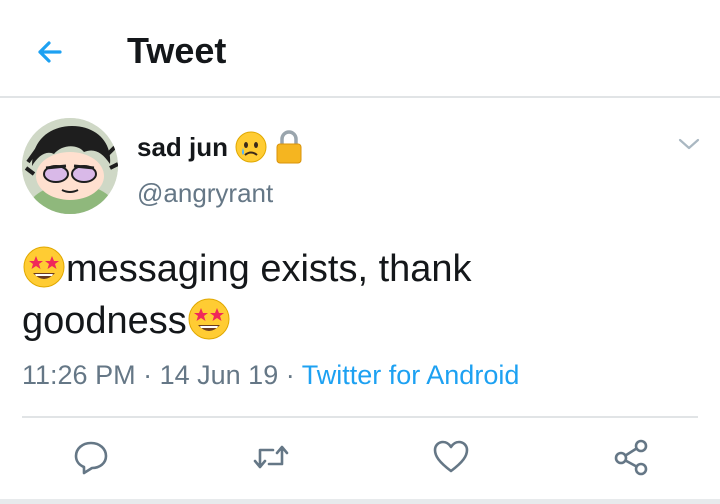  I want to click on heart-icon, so click(451, 457).